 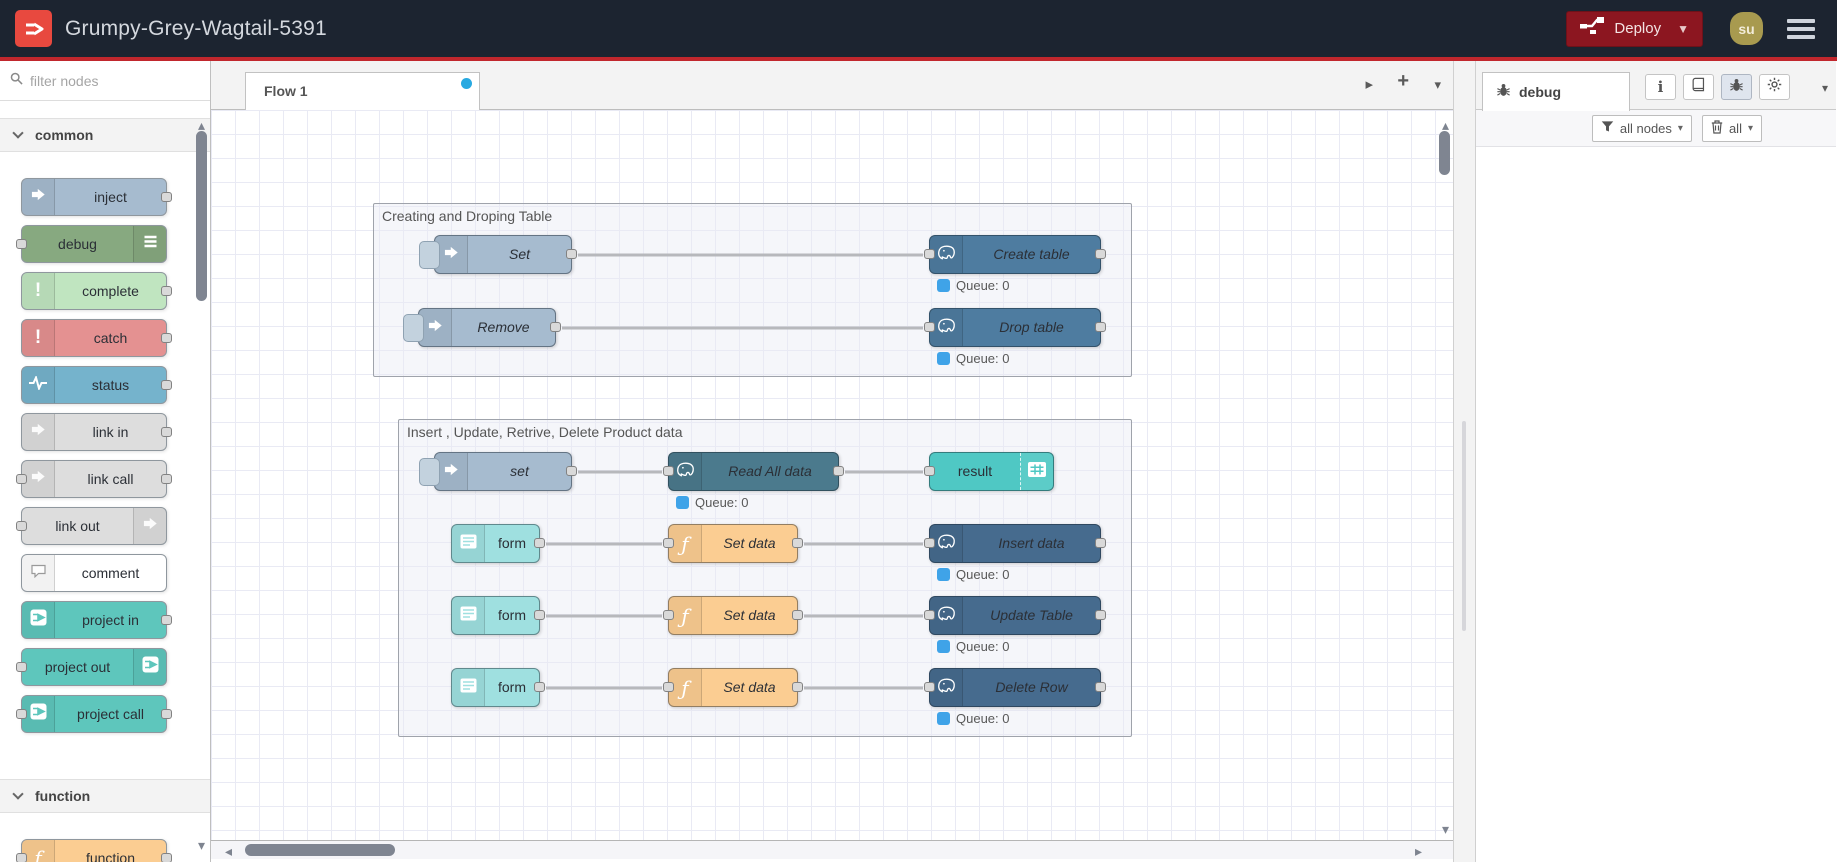 I want to click on flow-node-form2: form, so click(x=498, y=615).